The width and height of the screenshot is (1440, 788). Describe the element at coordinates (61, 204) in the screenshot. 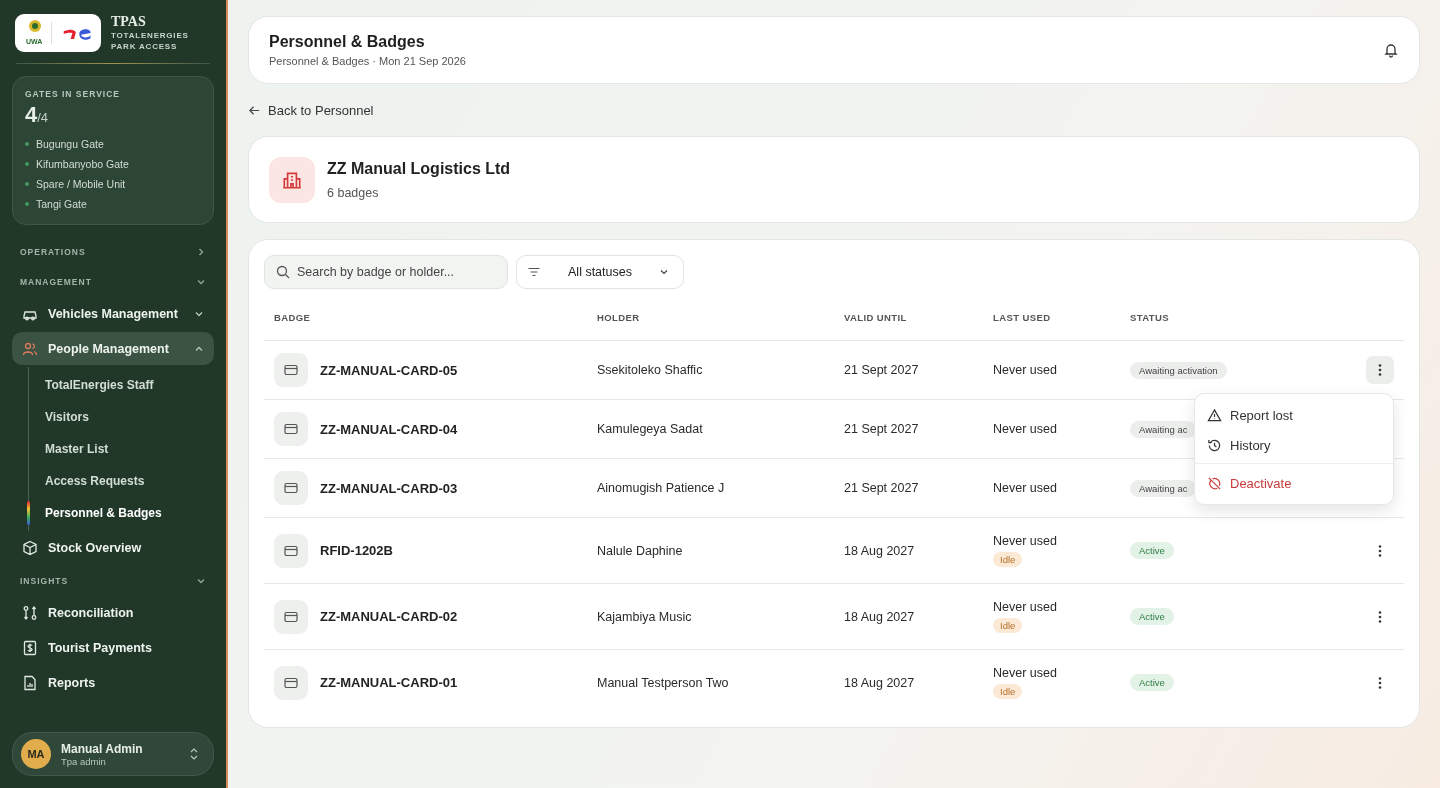

I see `gate-name: Tangi Gate` at that location.